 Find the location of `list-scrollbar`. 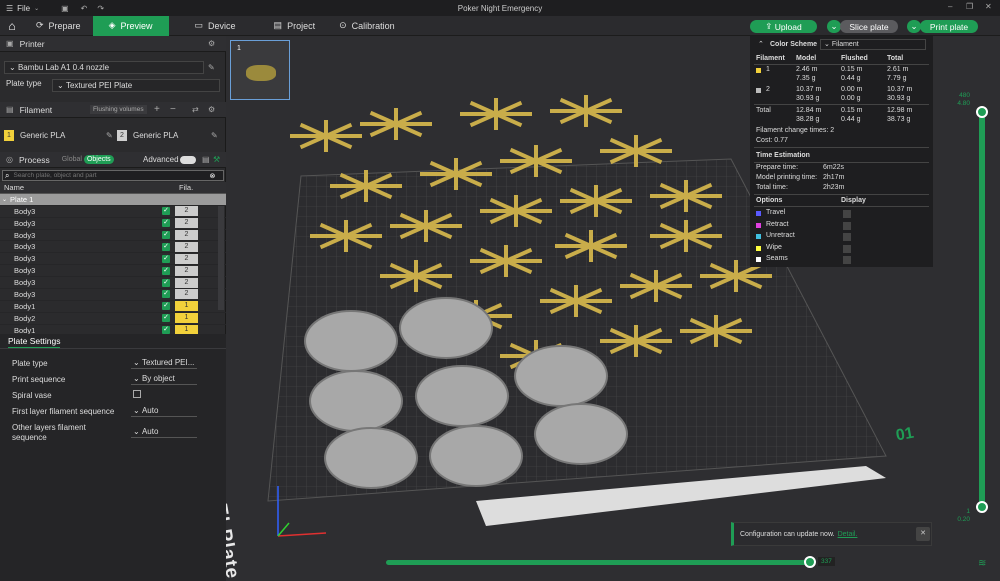

list-scrollbar is located at coordinates (221, 258).